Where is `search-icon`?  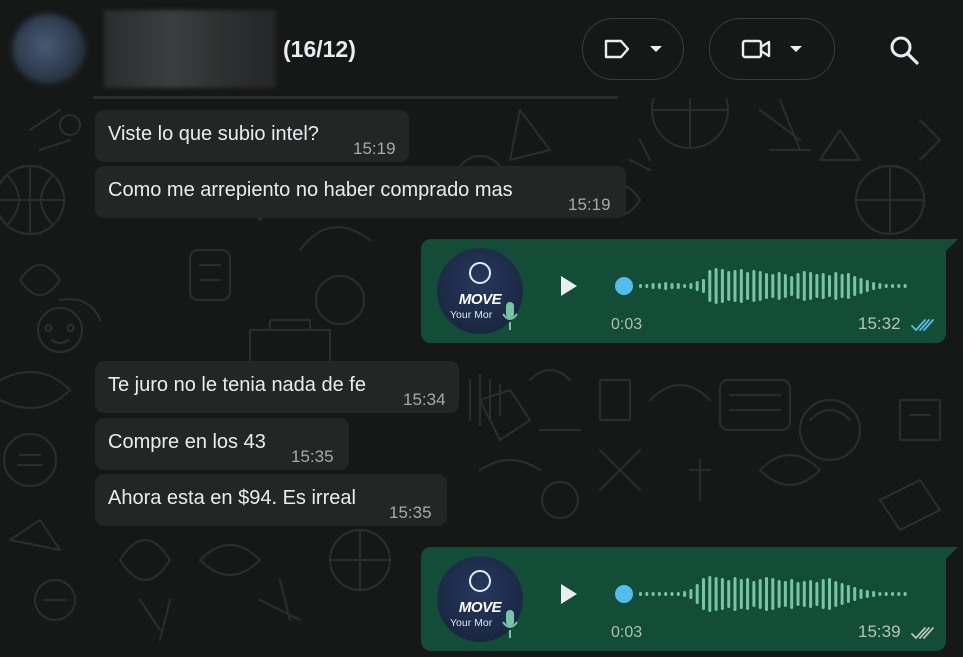
search-icon is located at coordinates (904, 50).